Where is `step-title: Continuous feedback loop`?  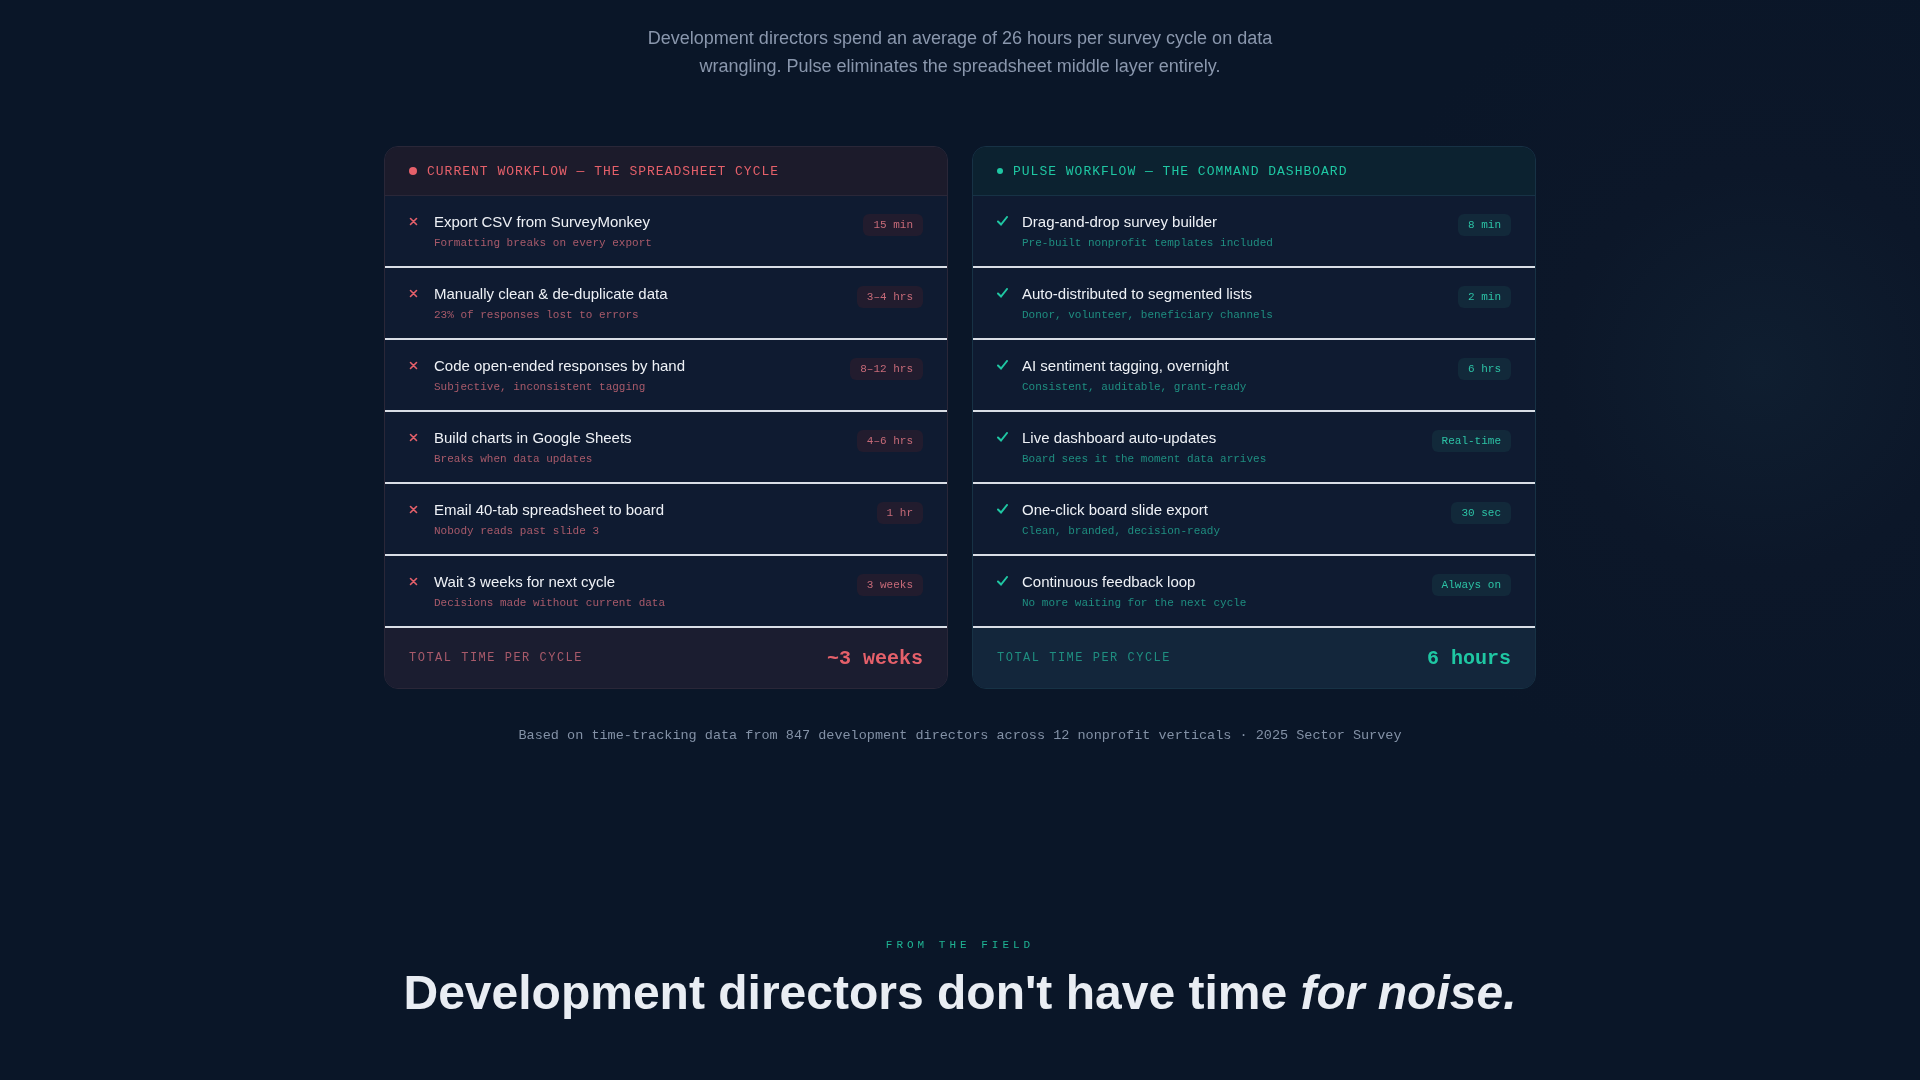 step-title: Continuous feedback loop is located at coordinates (1109, 582).